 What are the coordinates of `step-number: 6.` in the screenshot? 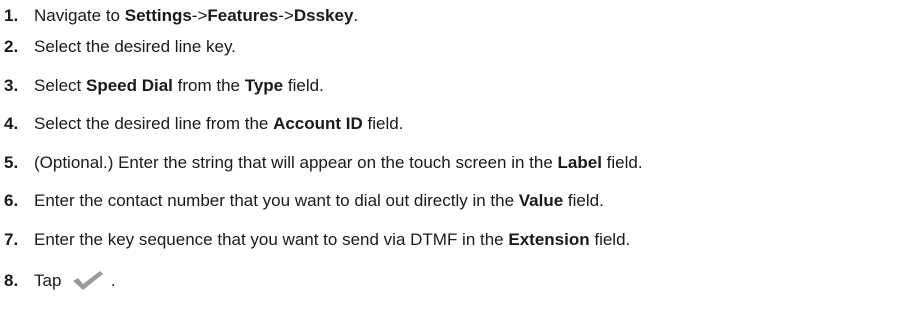 It's located at (11, 201).